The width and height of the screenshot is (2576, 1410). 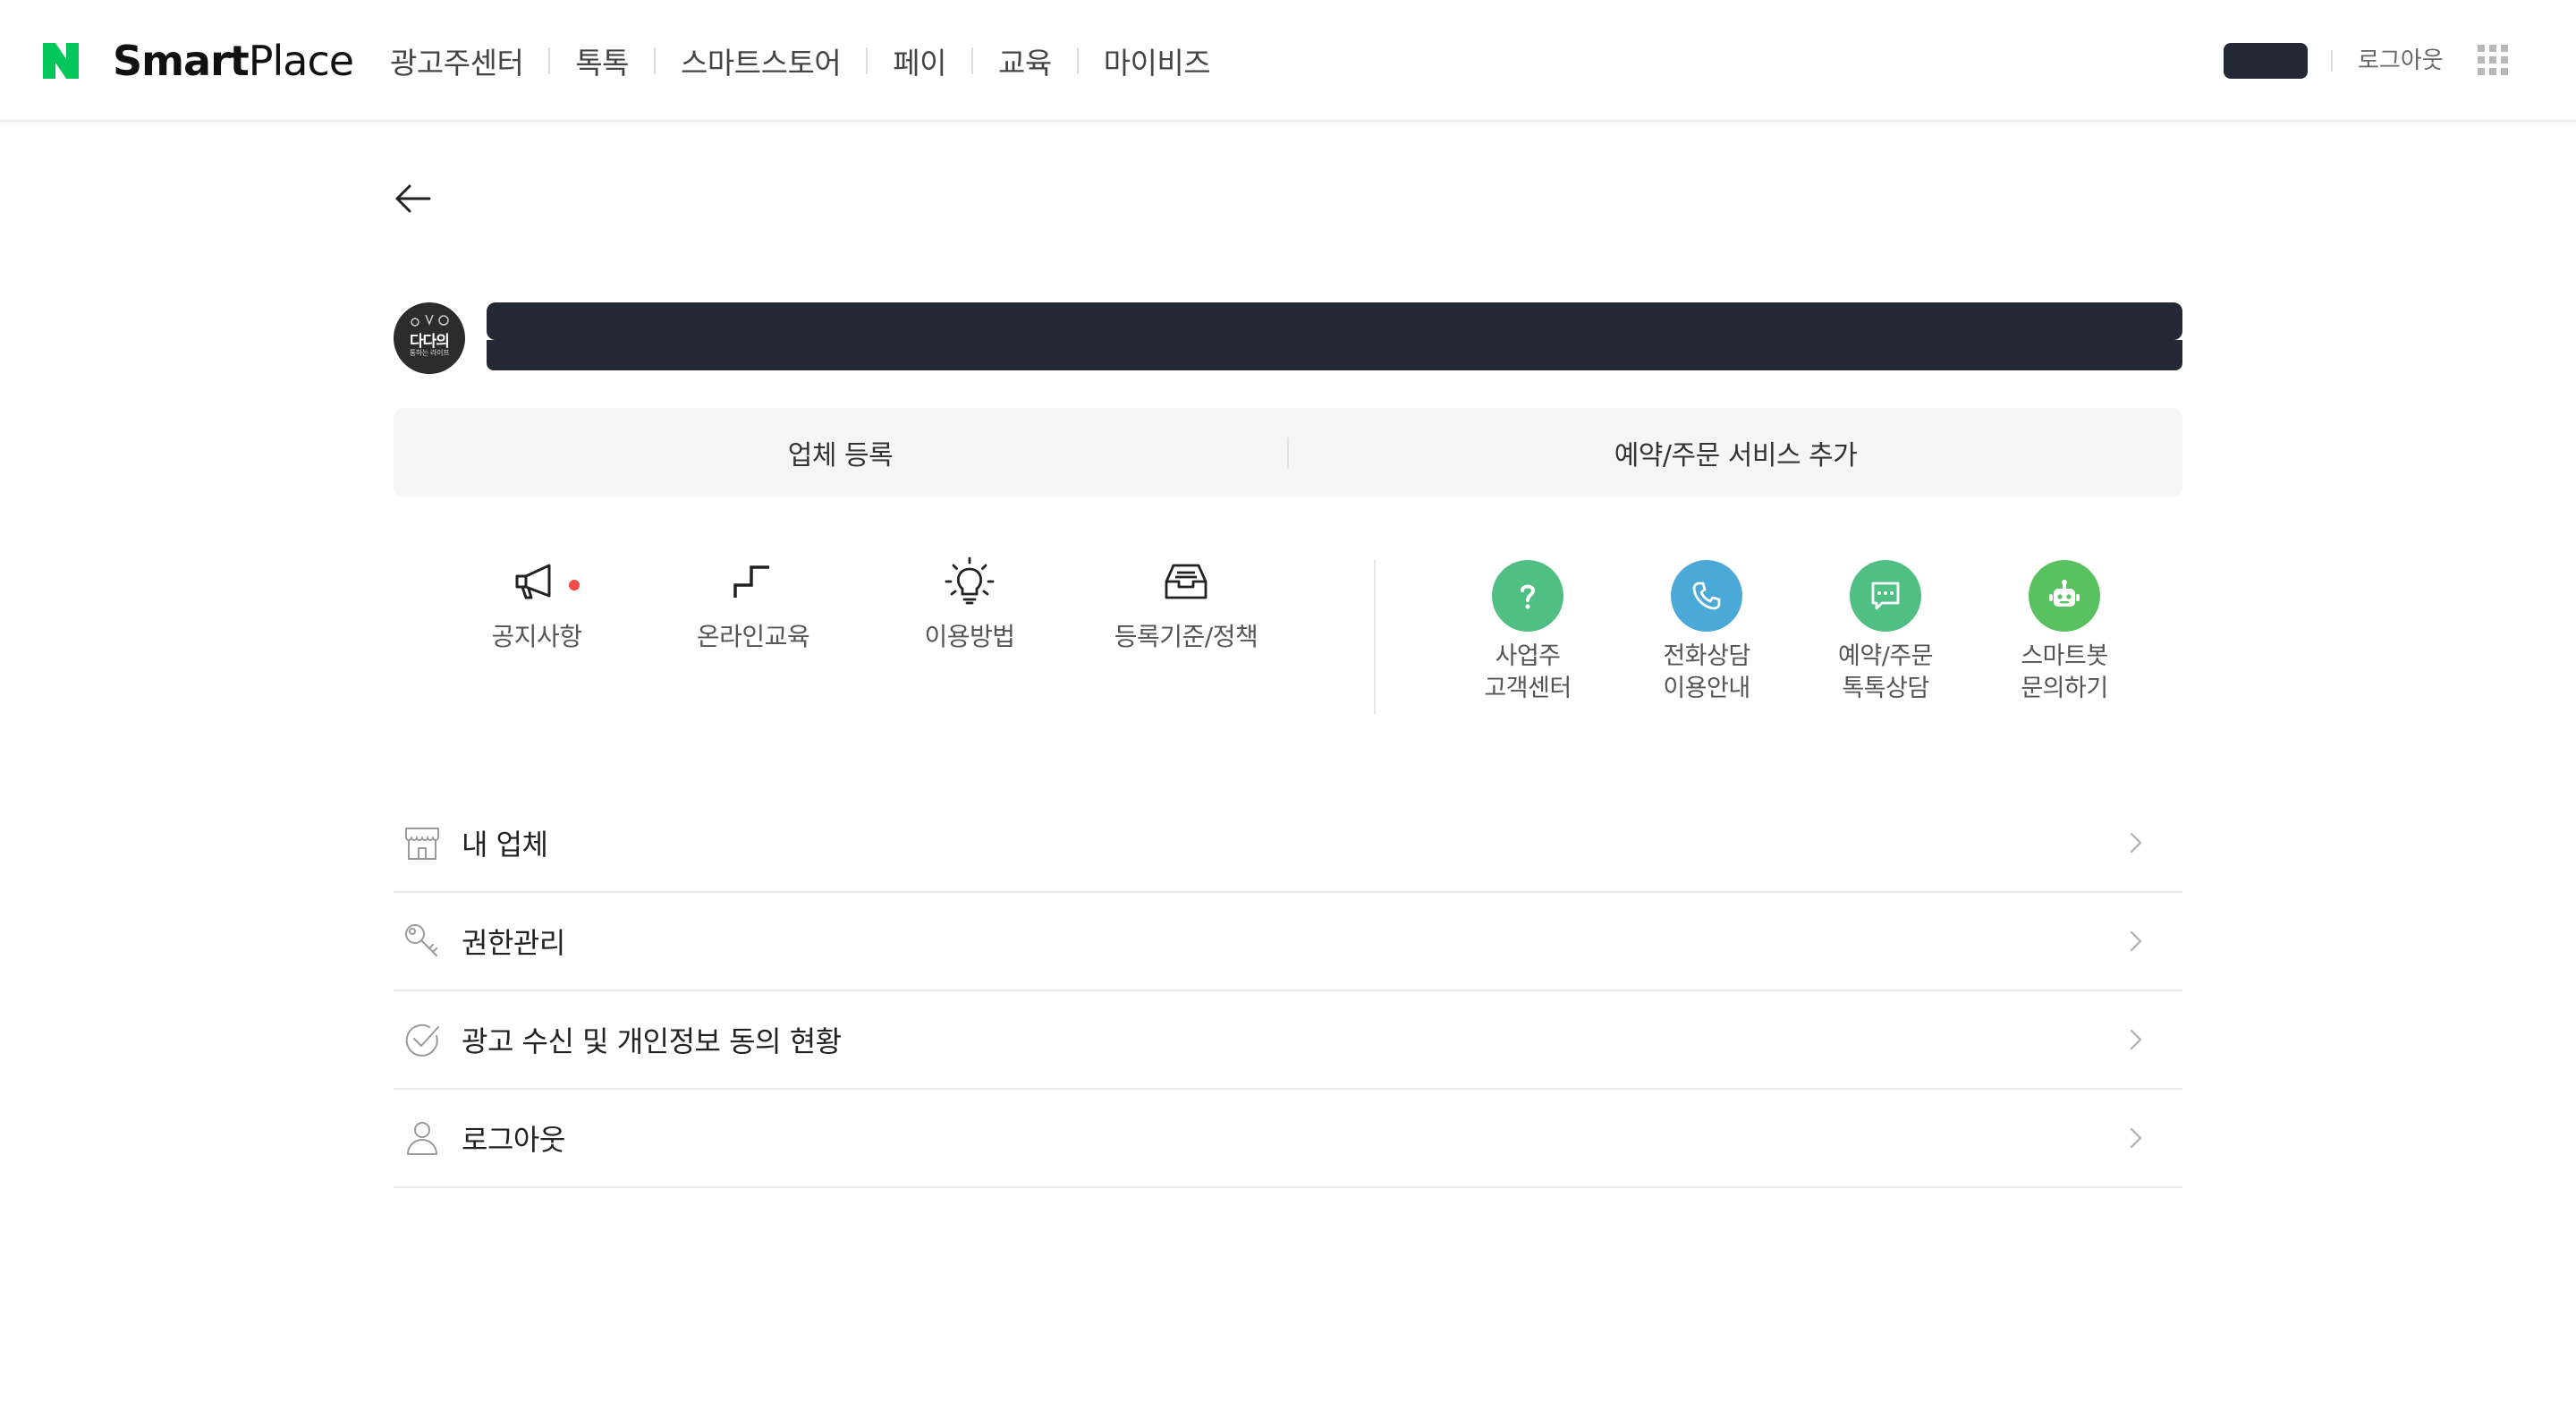 What do you see at coordinates (840, 452) in the screenshot?
I see `register-business-button: 업체 등록` at bounding box center [840, 452].